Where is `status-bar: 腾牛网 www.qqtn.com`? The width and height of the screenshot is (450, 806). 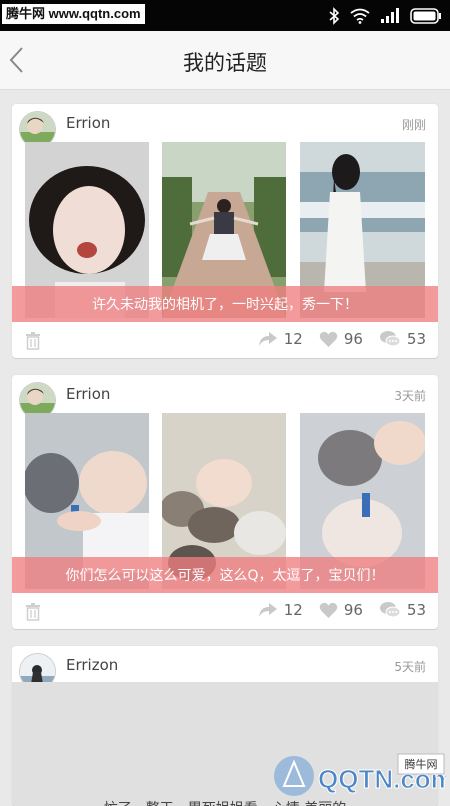 status-bar: 腾牛网 www.qqtn.com is located at coordinates (225, 15).